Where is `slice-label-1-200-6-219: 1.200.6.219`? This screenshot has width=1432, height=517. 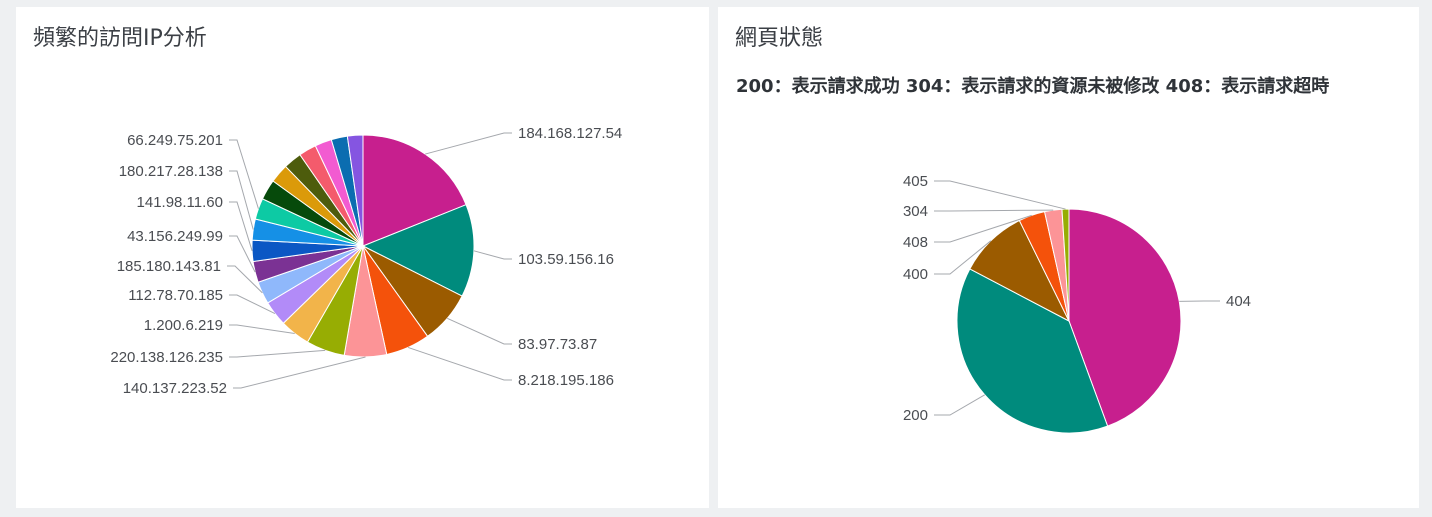
slice-label-1-200-6-219: 1.200.6.219 is located at coordinates (183, 325).